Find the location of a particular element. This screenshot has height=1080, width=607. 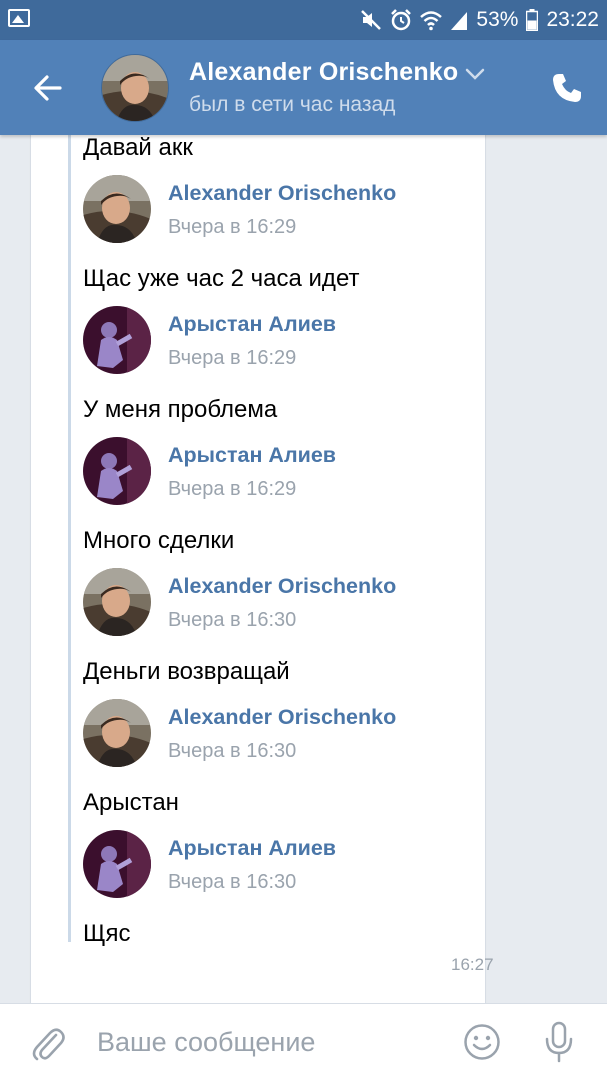

message-time: 16:27 is located at coordinates (472, 964).